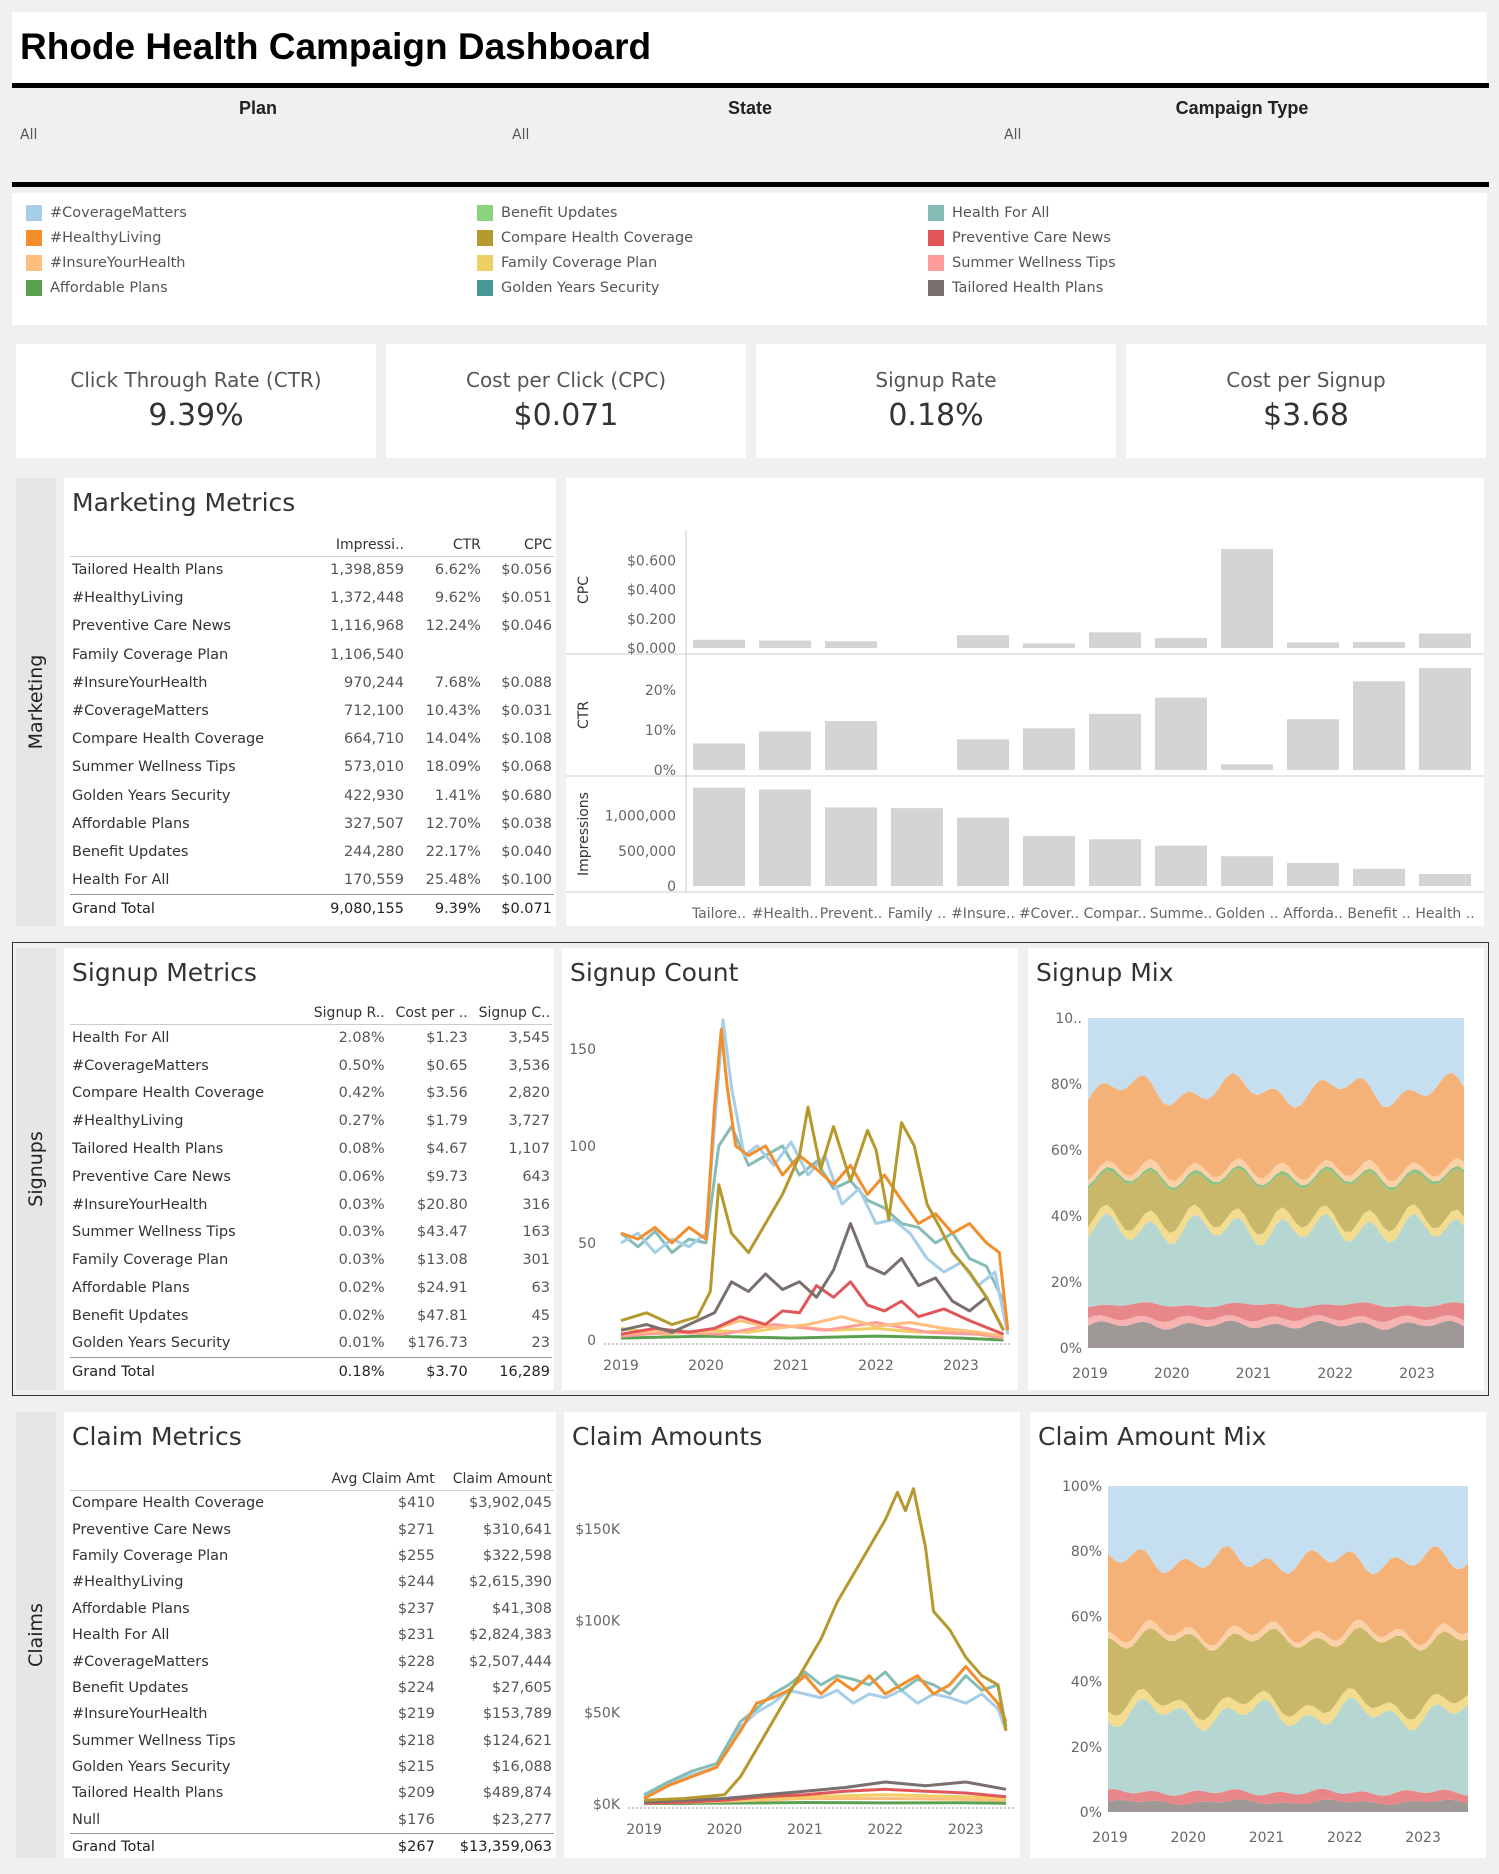 This screenshot has height=1874, width=1499. What do you see at coordinates (651, 562) in the screenshot?
I see `tick-label: $0.600` at bounding box center [651, 562].